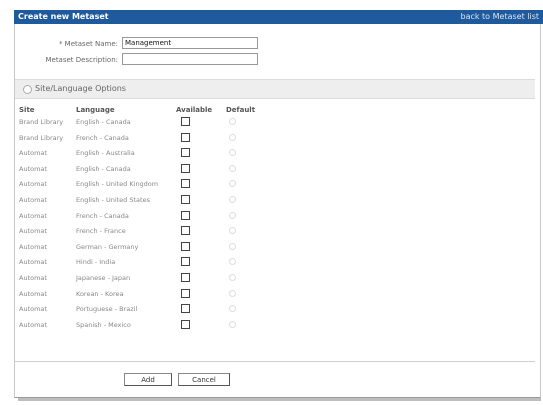  What do you see at coordinates (103, 278) in the screenshot?
I see `row-language: Japanese - Japan` at bounding box center [103, 278].